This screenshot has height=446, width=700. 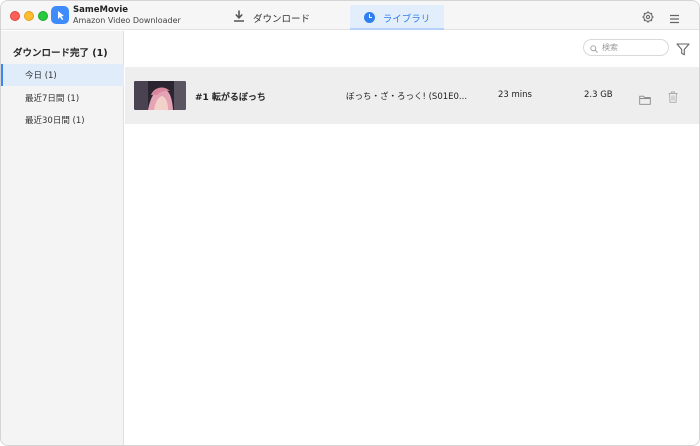 I want to click on trash-icon, so click(x=673, y=95).